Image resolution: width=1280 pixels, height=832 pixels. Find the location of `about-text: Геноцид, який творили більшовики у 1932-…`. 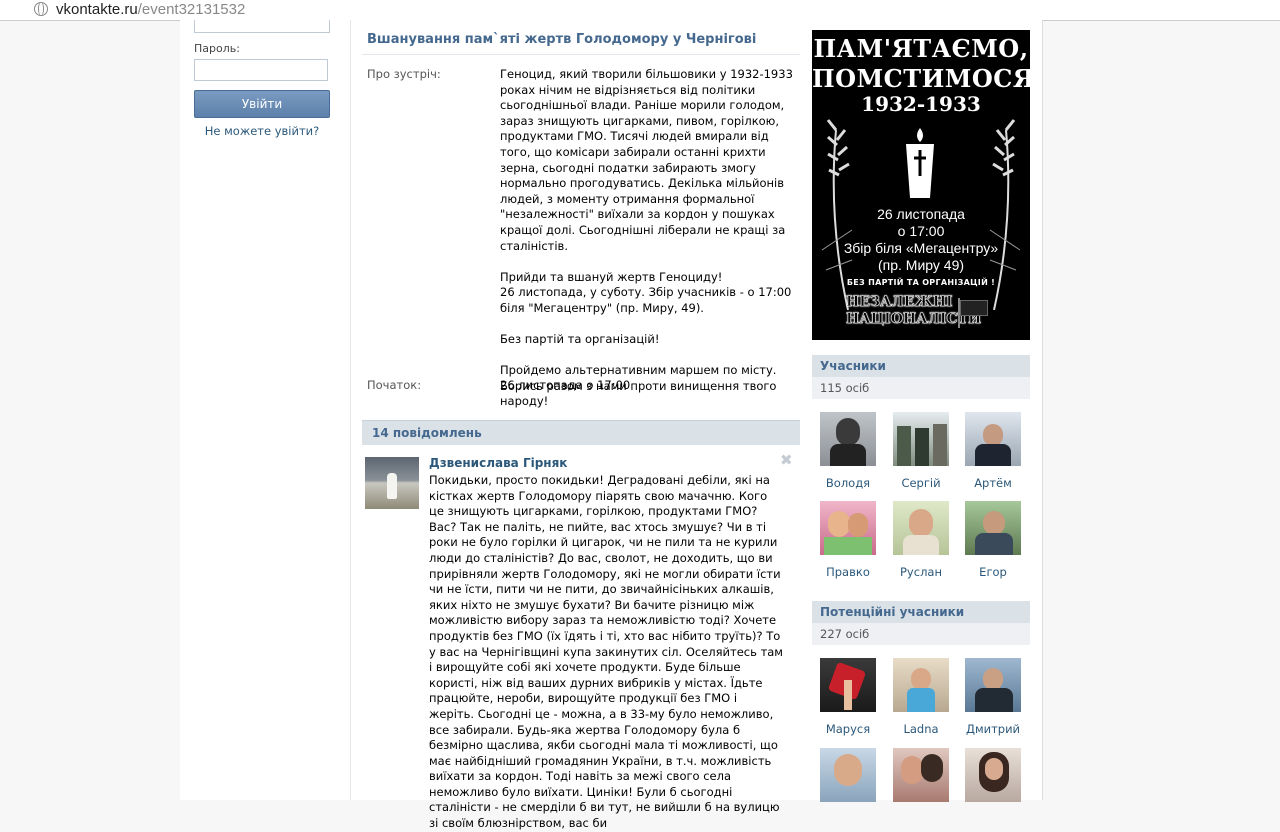

about-text: Геноцид, який творили більшовики у 1932-… is located at coordinates (650, 238).